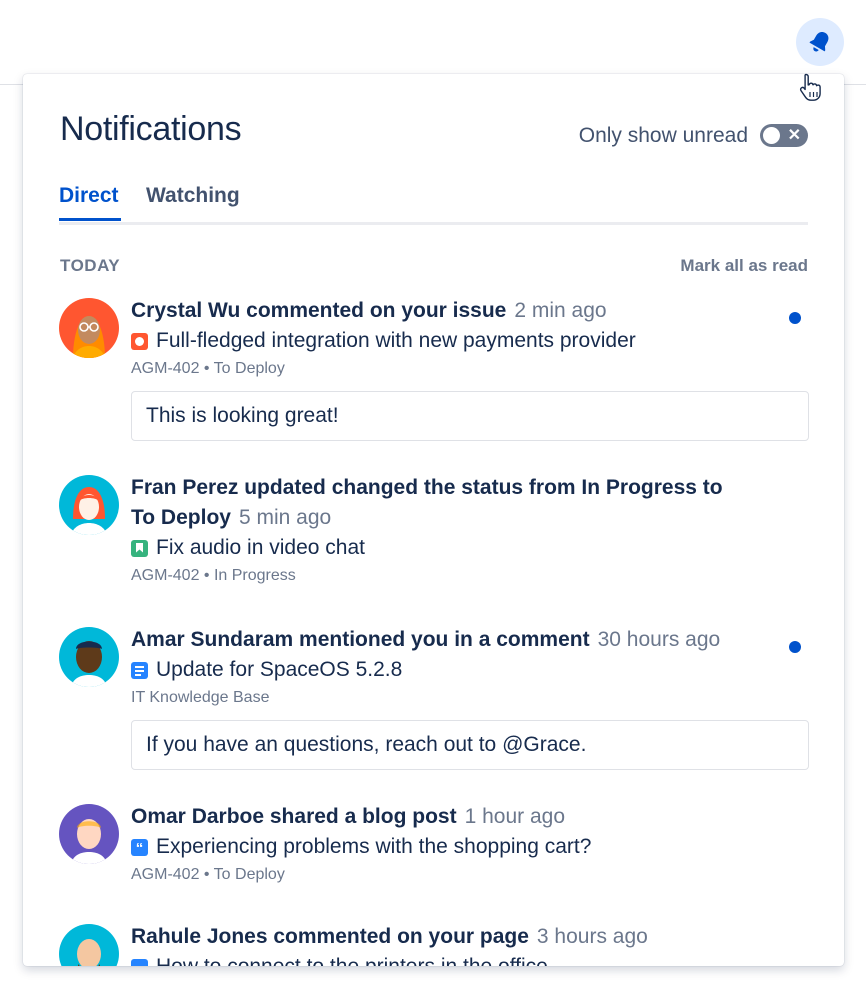 The height and width of the screenshot is (990, 866). What do you see at coordinates (330, 936) in the screenshot?
I see `notification-title: Rahule Jones commented on your page` at bounding box center [330, 936].